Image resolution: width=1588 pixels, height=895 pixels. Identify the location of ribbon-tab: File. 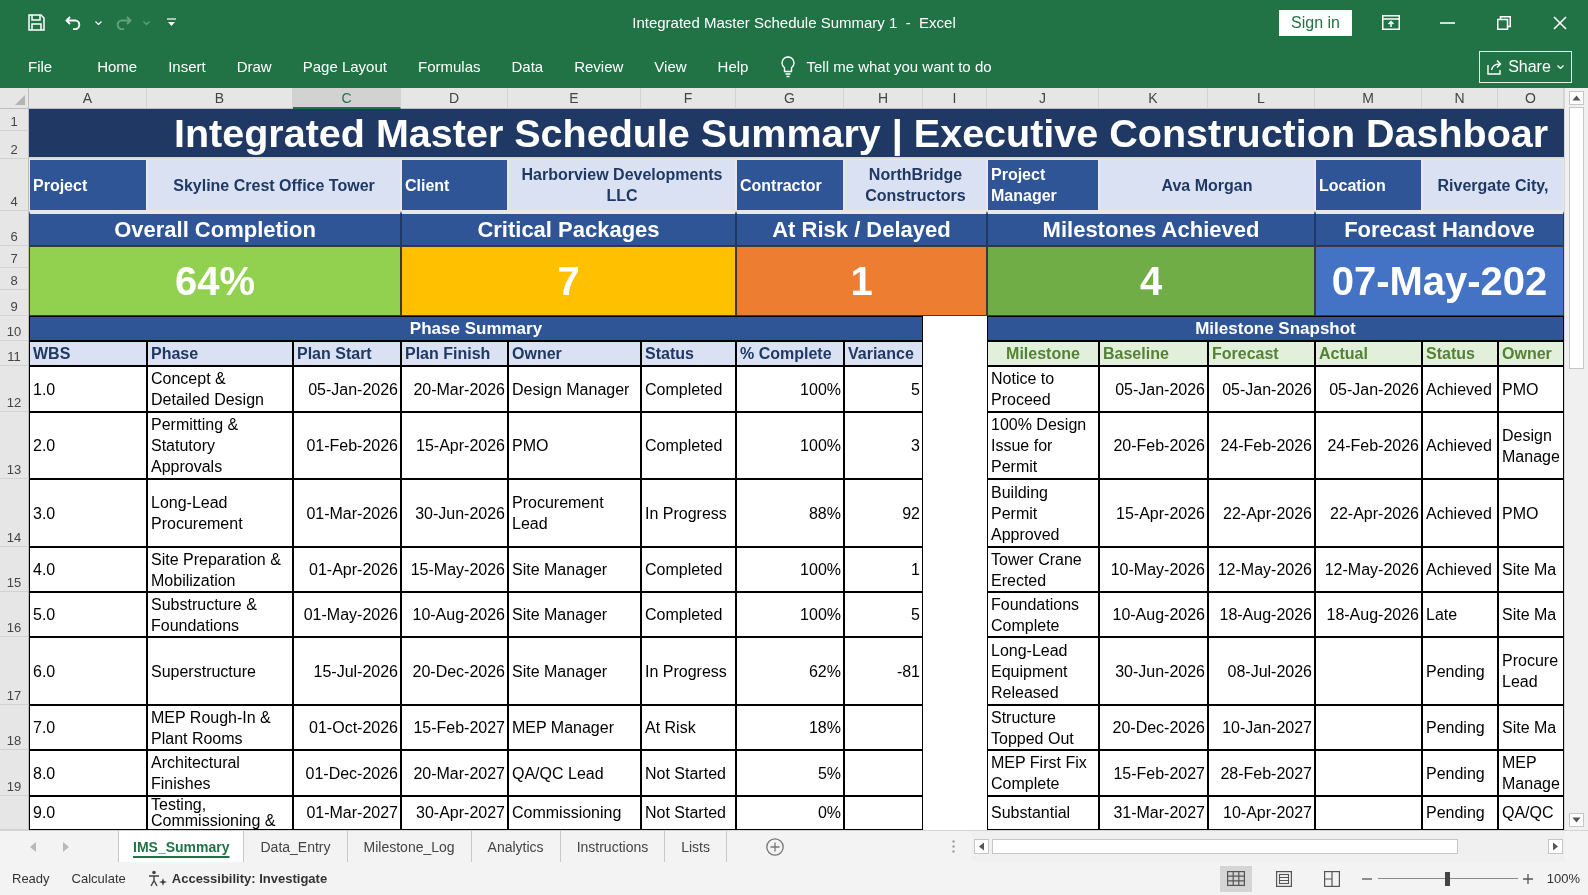
(40, 66).